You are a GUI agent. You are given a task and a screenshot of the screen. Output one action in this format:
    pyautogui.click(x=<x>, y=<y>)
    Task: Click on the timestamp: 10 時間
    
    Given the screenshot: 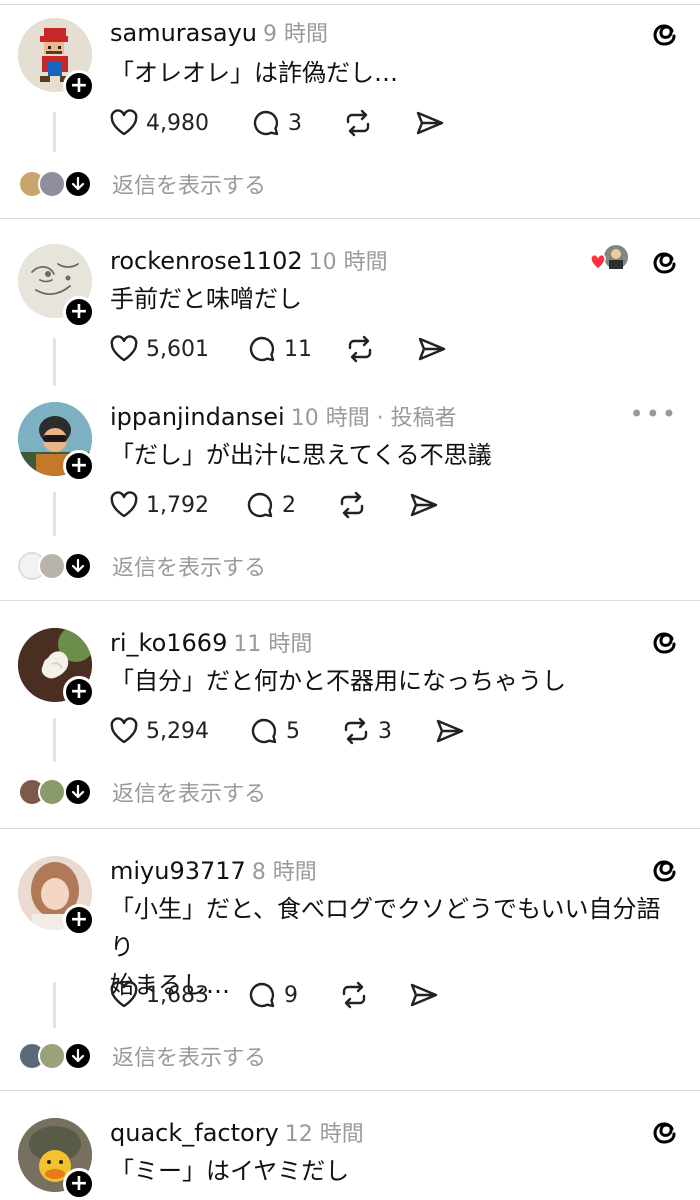 What is the action you would take?
    pyautogui.click(x=348, y=262)
    